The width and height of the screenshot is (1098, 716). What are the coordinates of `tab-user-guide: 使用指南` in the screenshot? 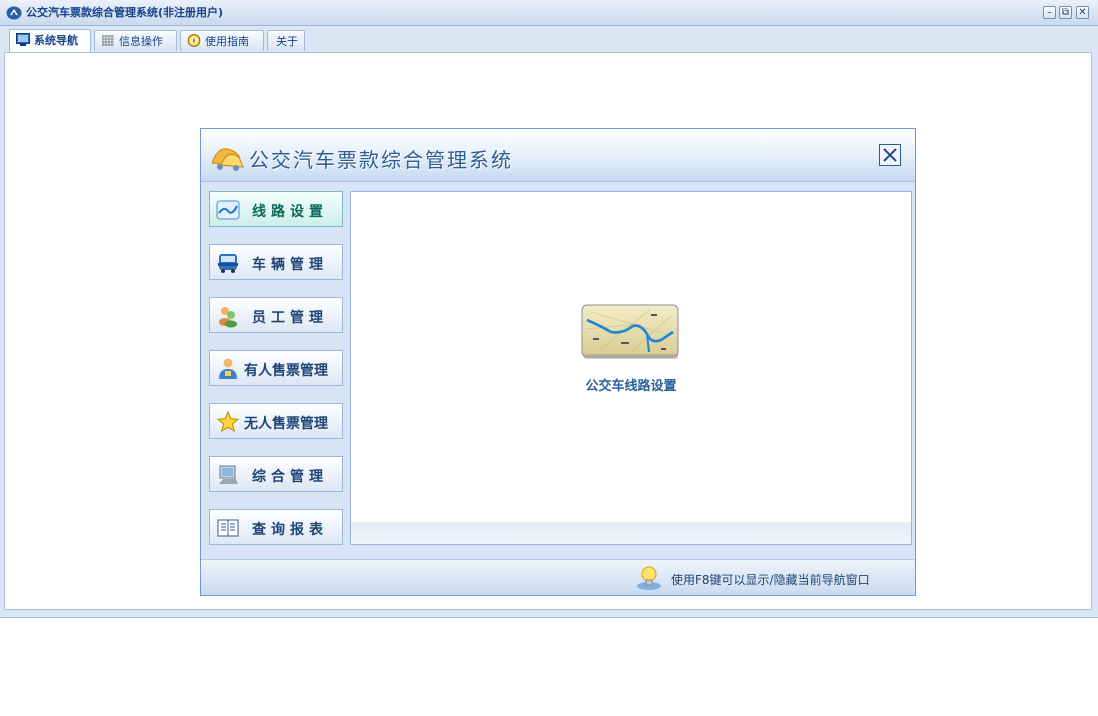 It's located at (222, 40).